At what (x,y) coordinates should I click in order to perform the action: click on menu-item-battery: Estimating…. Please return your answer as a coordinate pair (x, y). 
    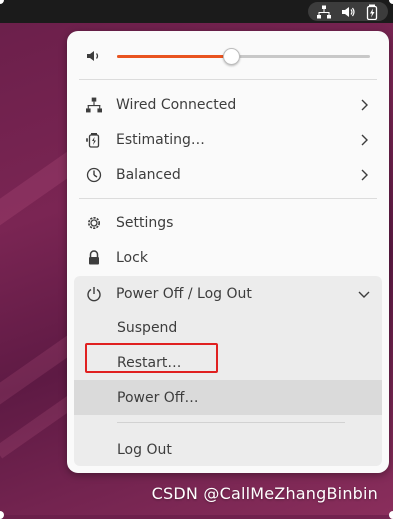
    Looking at the image, I should click on (228, 139).